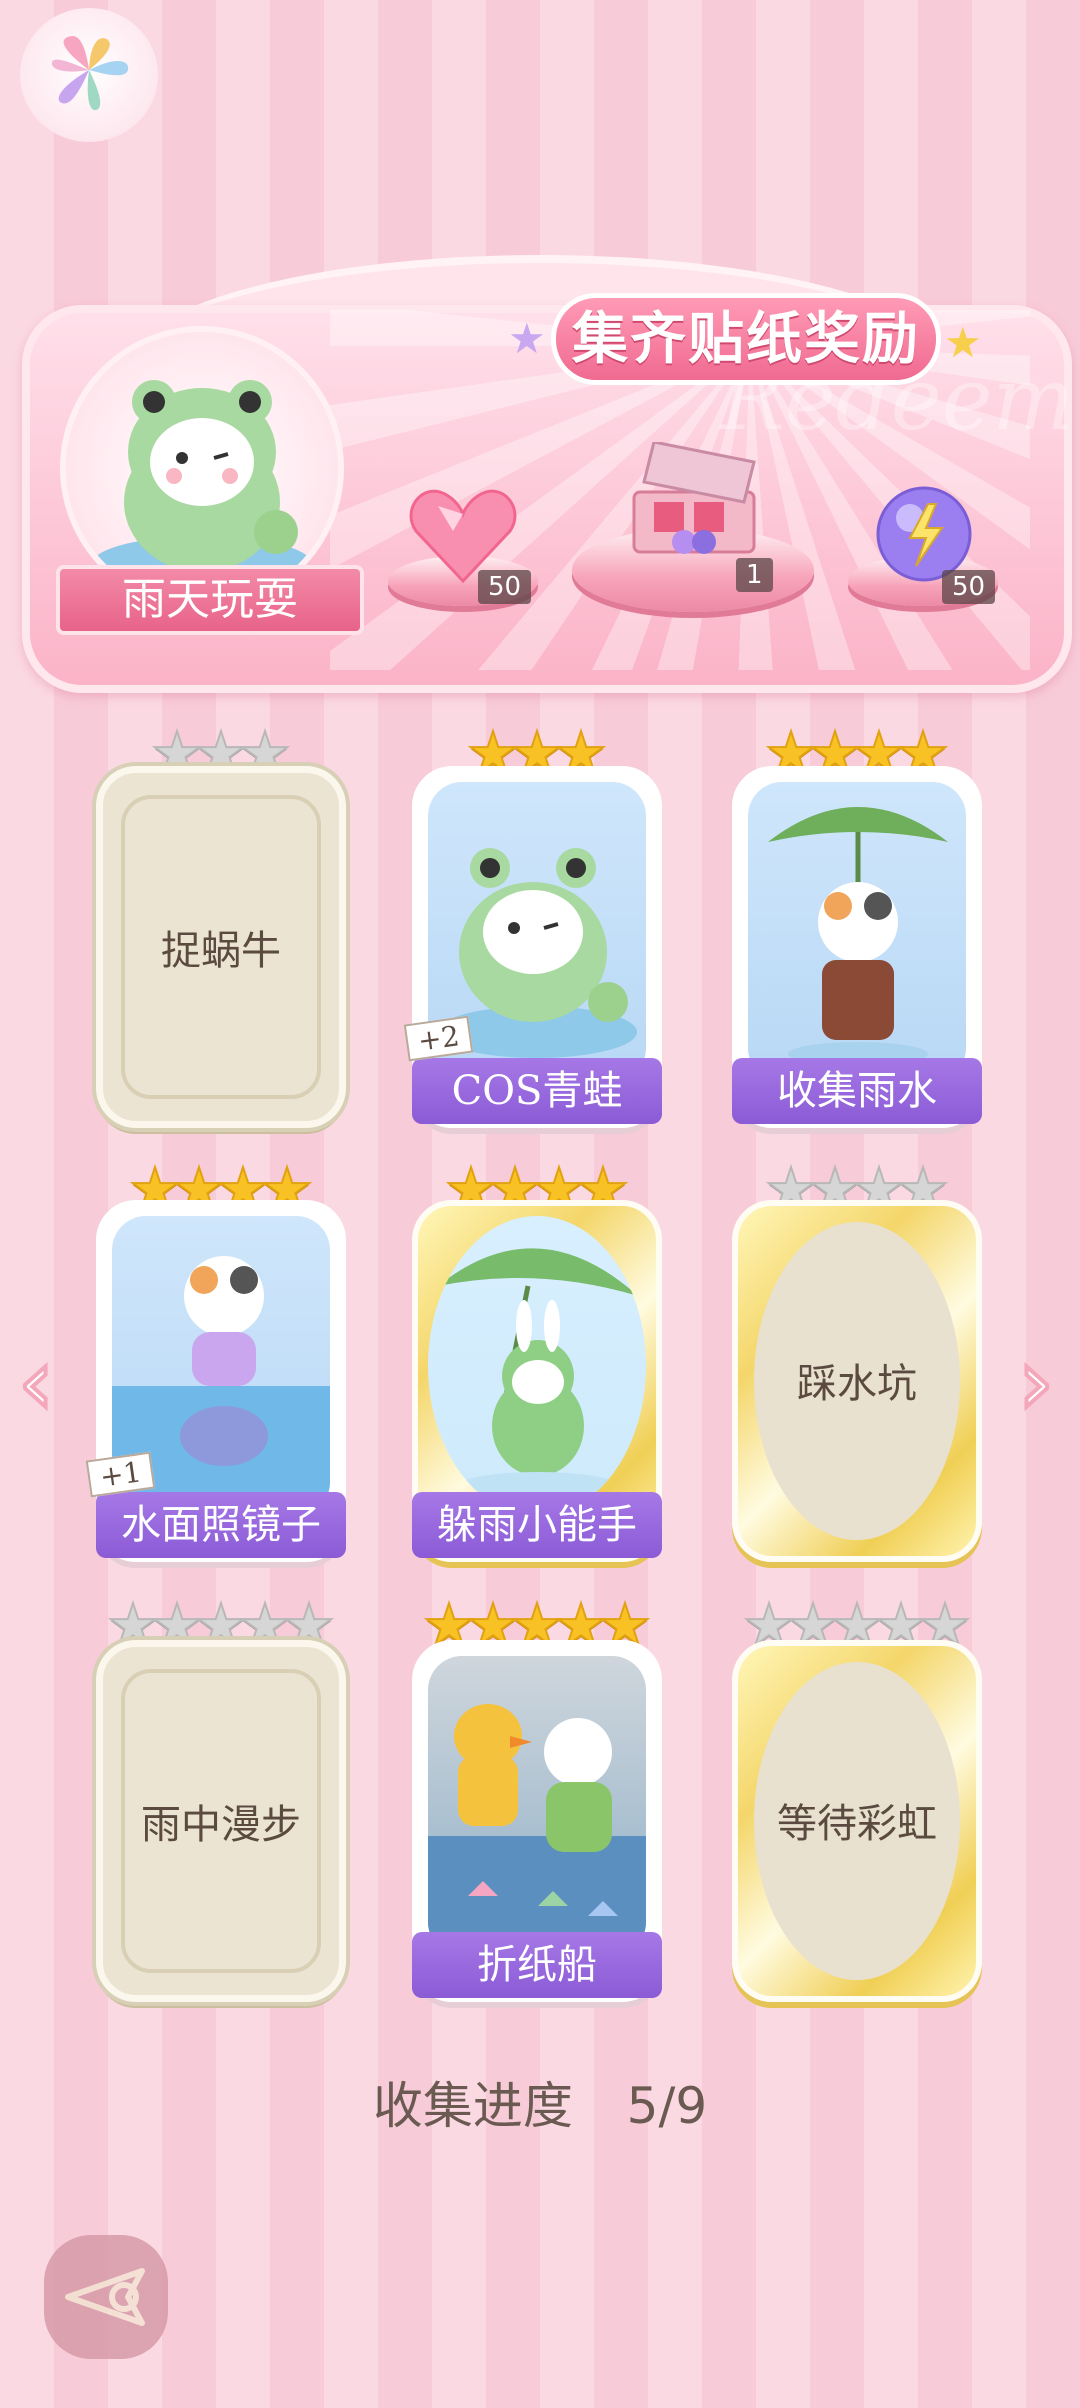 Image resolution: width=1080 pixels, height=2408 pixels. I want to click on card-title: 折纸船, so click(537, 1965).